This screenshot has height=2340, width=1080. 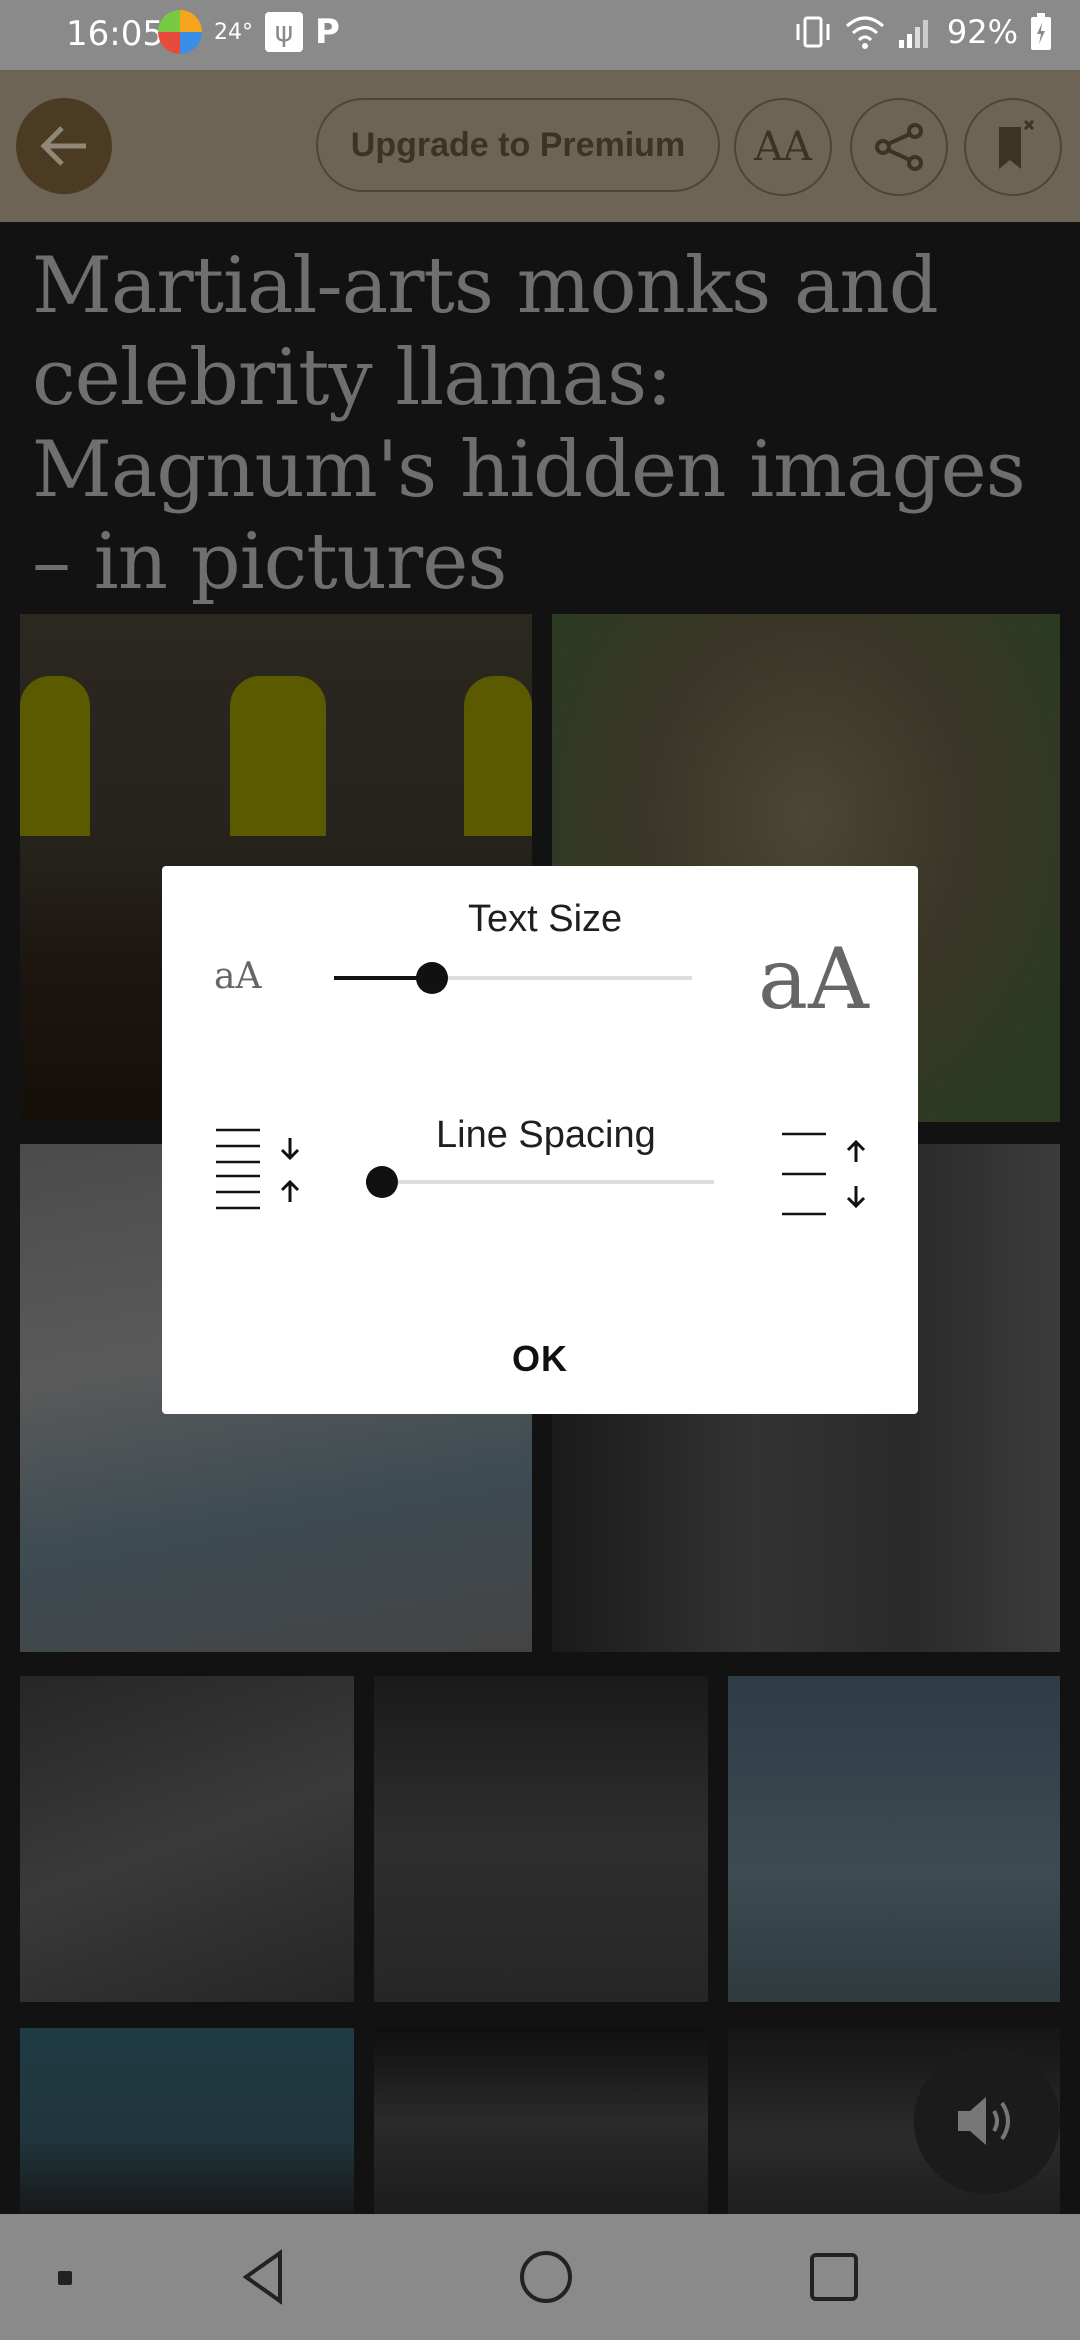 I want to click on back-arrow-icon, so click(x=63, y=146).